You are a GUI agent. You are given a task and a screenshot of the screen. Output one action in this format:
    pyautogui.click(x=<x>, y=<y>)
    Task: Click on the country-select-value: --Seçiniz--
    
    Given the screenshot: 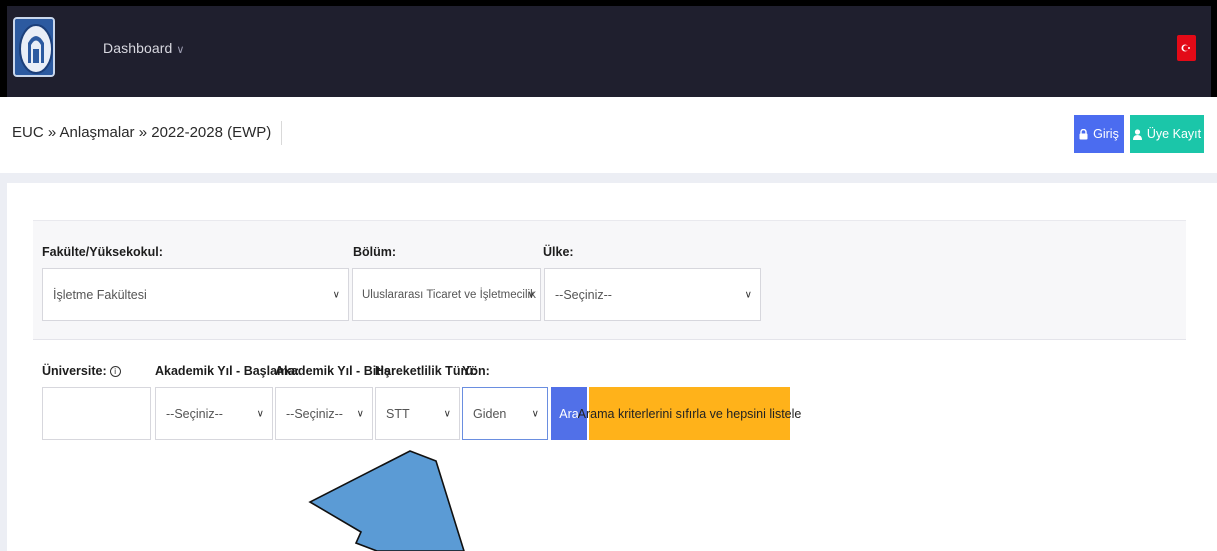 What is the action you would take?
    pyautogui.click(x=583, y=294)
    